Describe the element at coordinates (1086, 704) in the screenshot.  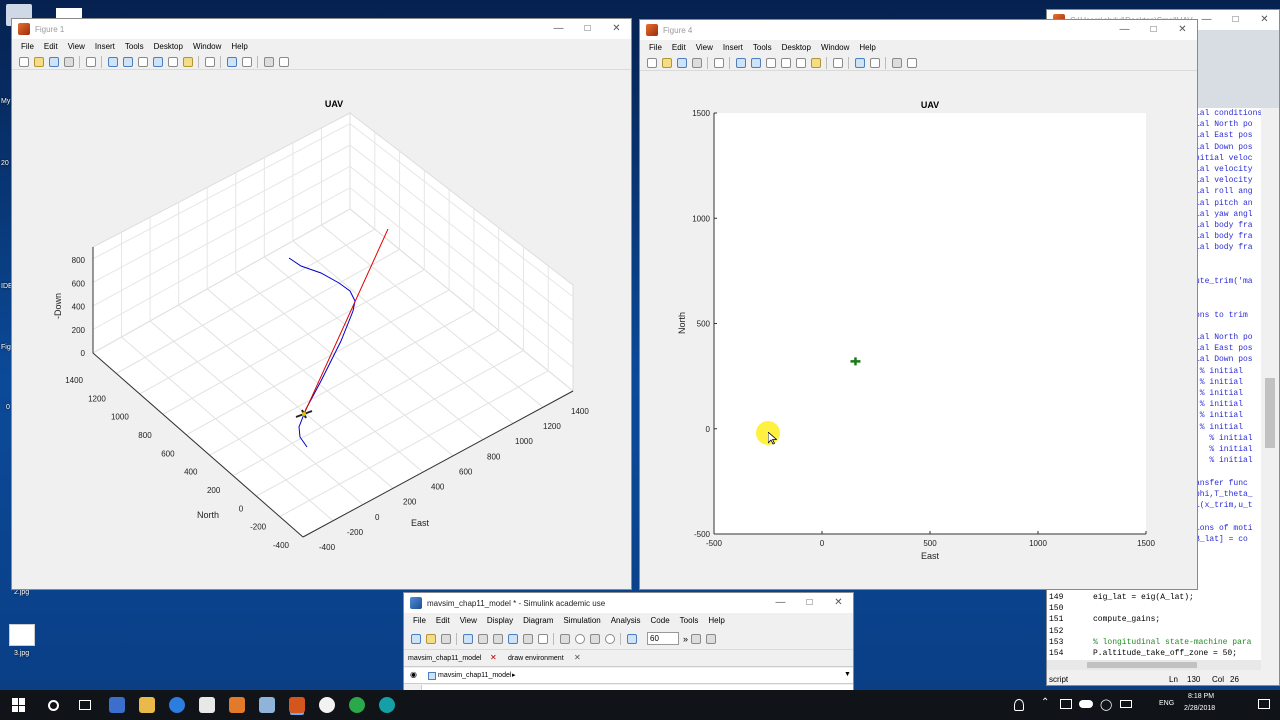
I see `cloud-icon` at that location.